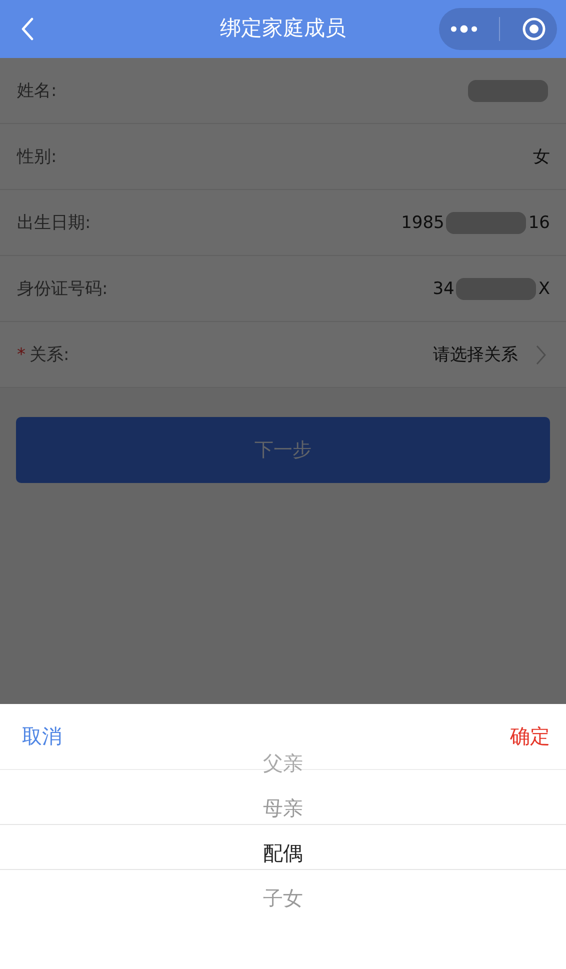 The image size is (566, 969). What do you see at coordinates (541, 354) in the screenshot?
I see `chevron-icon` at bounding box center [541, 354].